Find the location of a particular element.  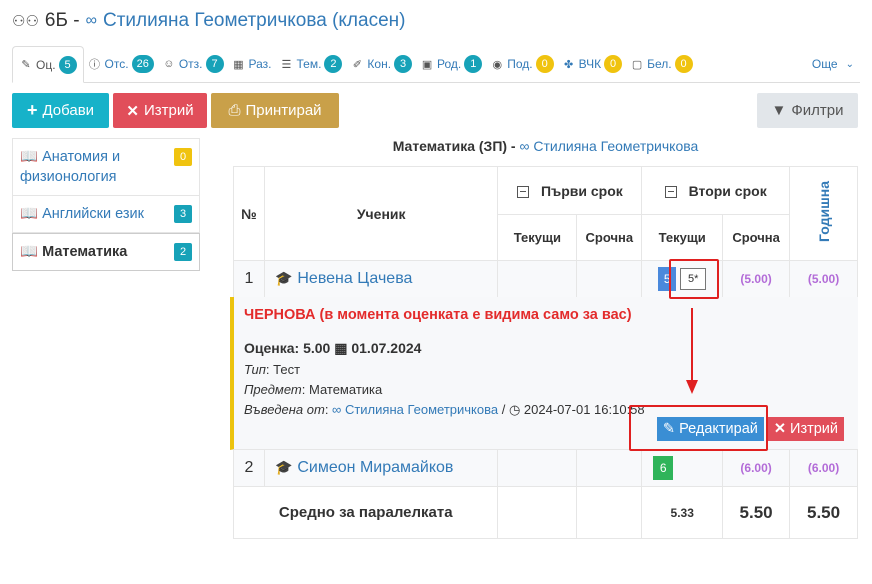

print-button-label: Принтирай is located at coordinates (283, 110).